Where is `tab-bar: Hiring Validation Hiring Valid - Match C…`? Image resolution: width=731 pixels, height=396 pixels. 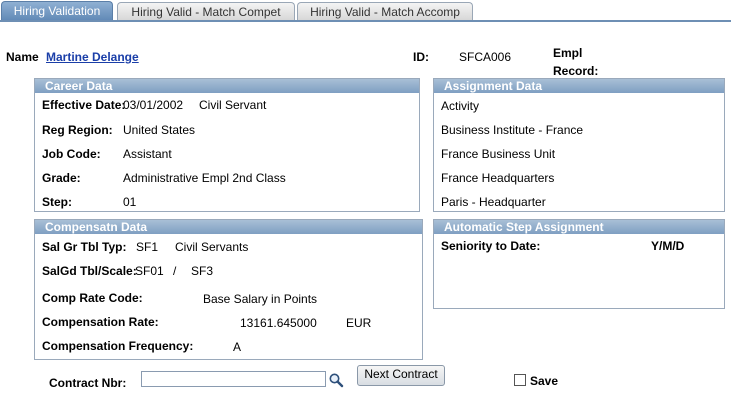 tab-bar: Hiring Validation Hiring Valid - Match C… is located at coordinates (365, 11).